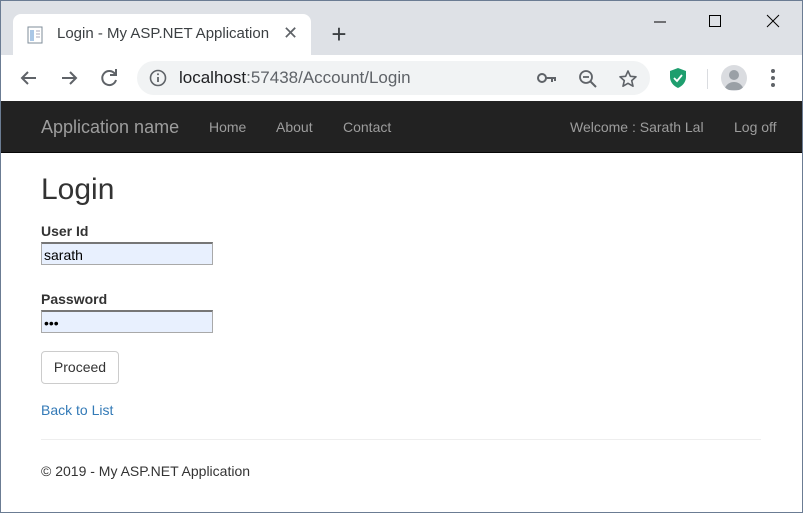 The width and height of the screenshot is (803, 513). What do you see at coordinates (109, 78) in the screenshot?
I see `reload-icon` at bounding box center [109, 78].